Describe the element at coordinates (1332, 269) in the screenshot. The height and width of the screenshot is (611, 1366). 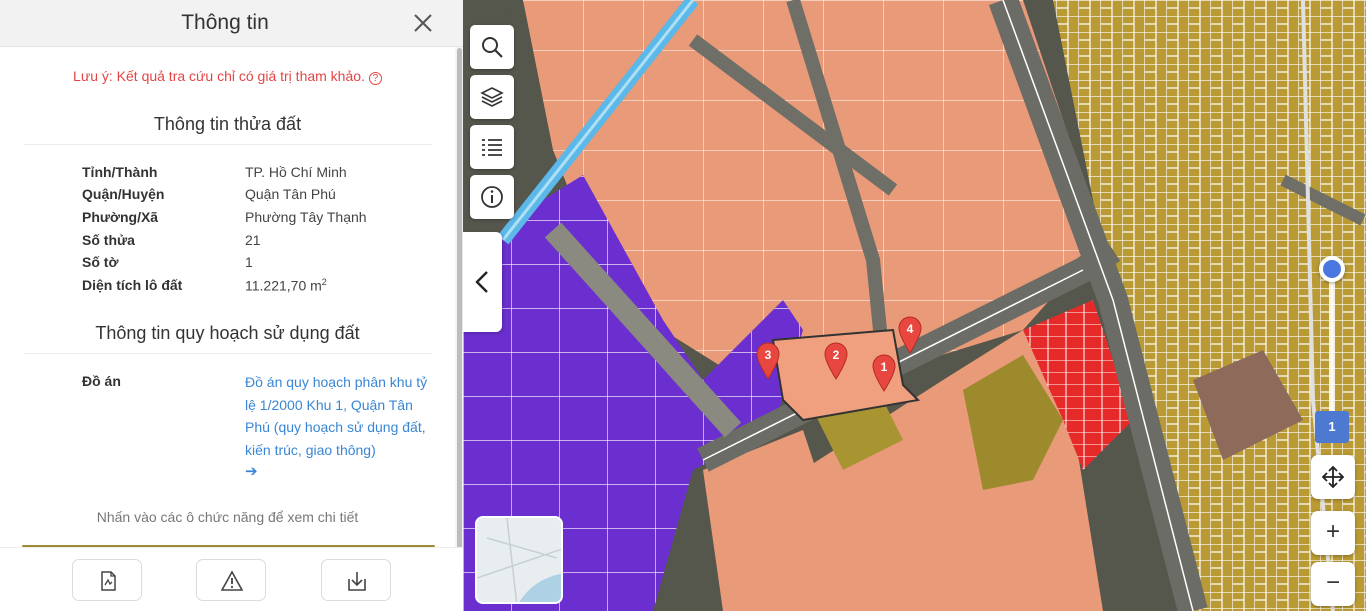
I see `opacity-slider-handle` at that location.